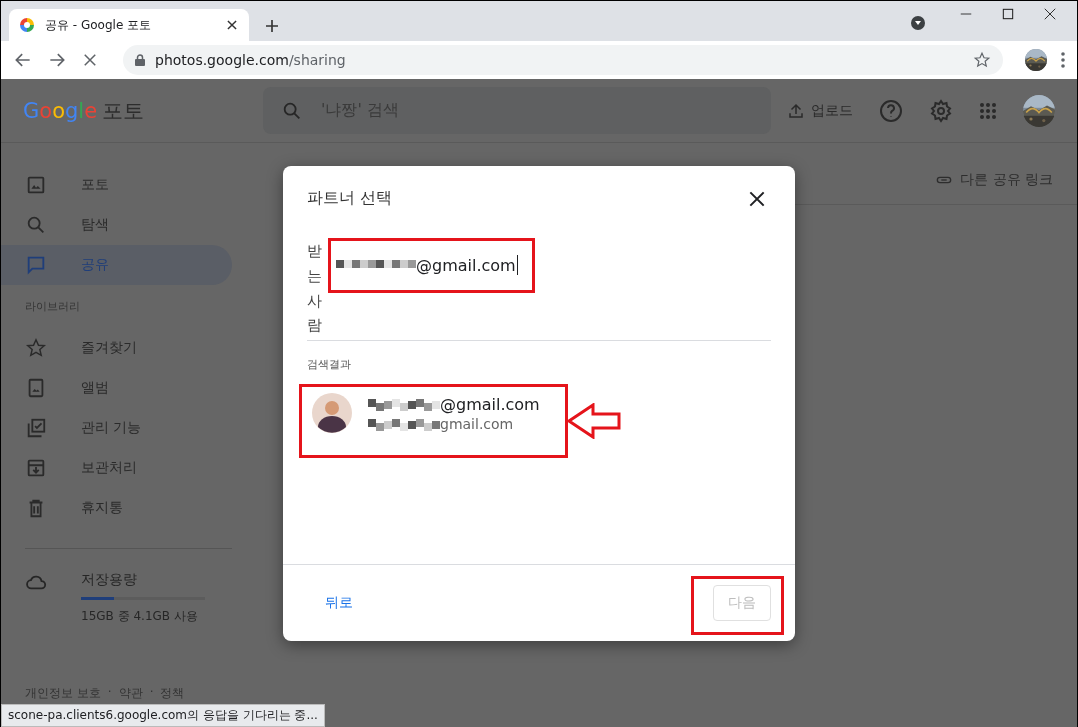  What do you see at coordinates (123, 111) in the screenshot?
I see `logo-product: 포토` at bounding box center [123, 111].